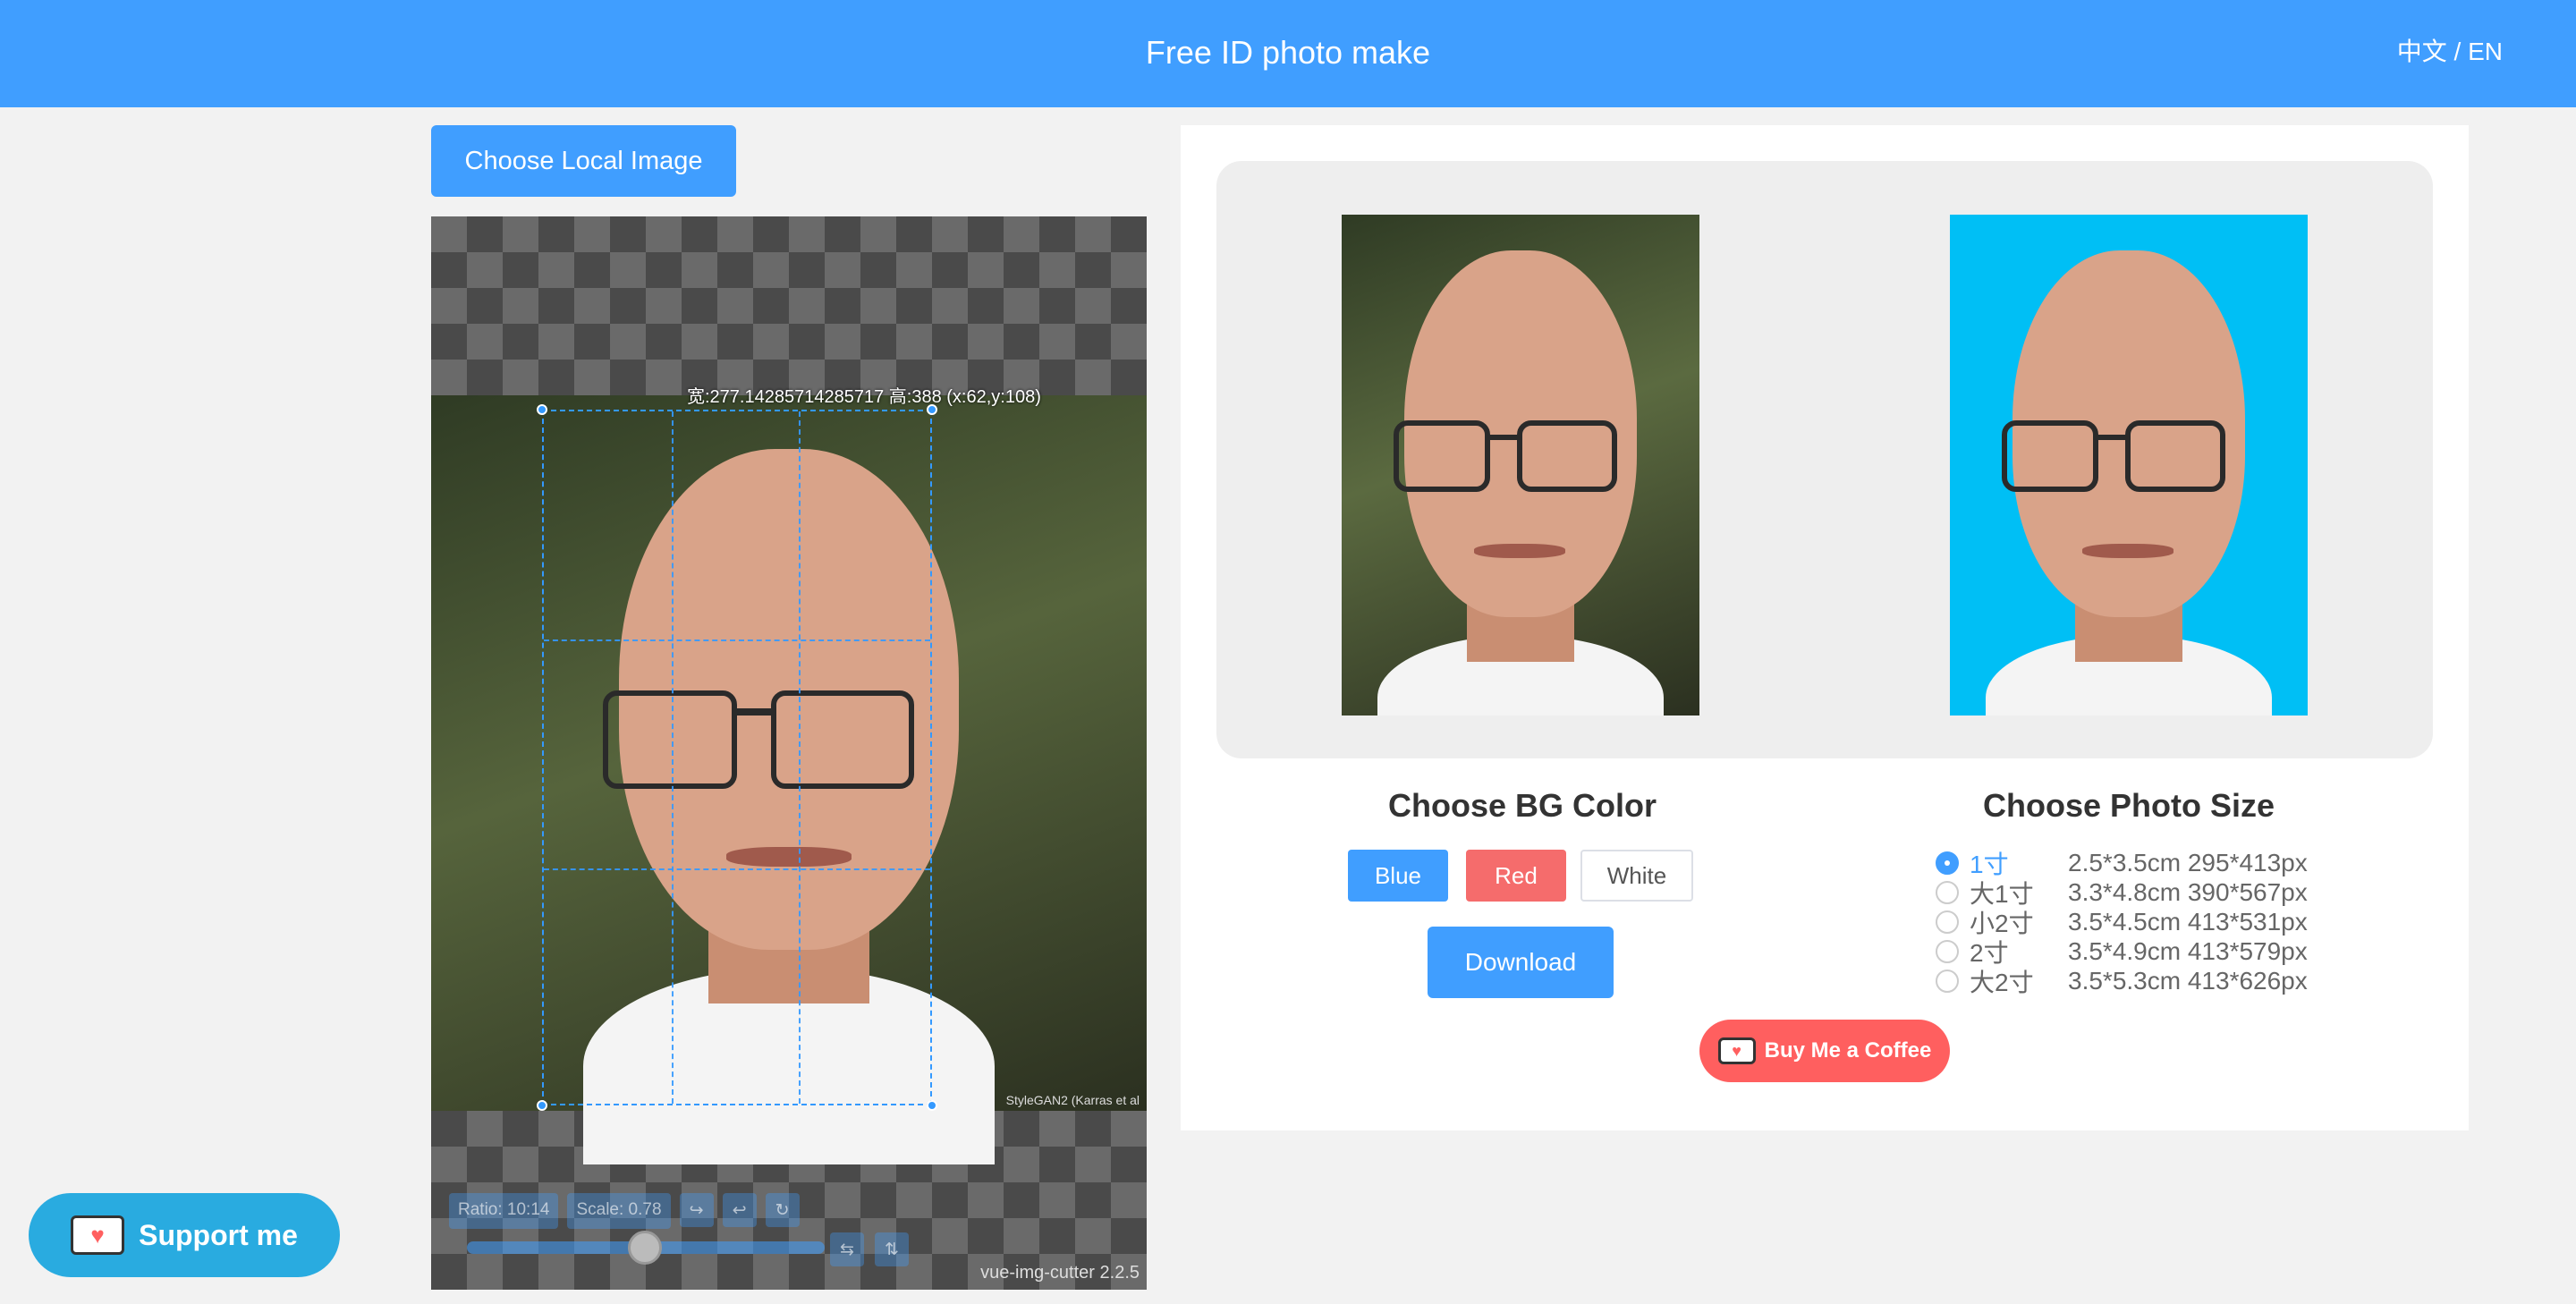 The height and width of the screenshot is (1304, 2576). Describe the element at coordinates (1848, 1050) in the screenshot. I see `coffee-label: Buy Me a Coffee` at that location.